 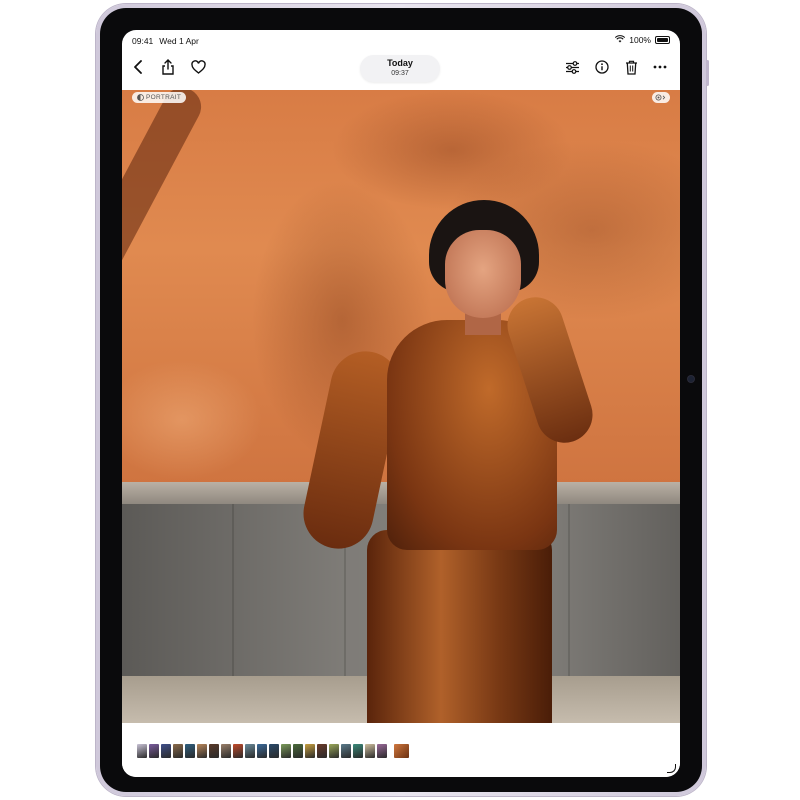 I want to click on filmstrip-thumbnails, so click(x=262, y=751).